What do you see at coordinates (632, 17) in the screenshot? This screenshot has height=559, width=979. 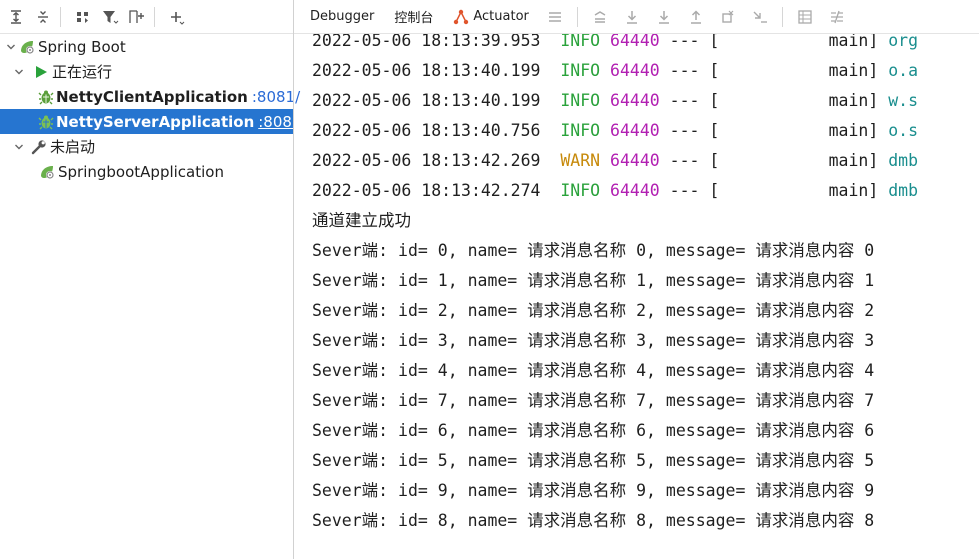 I see `step-over-icon` at bounding box center [632, 17].